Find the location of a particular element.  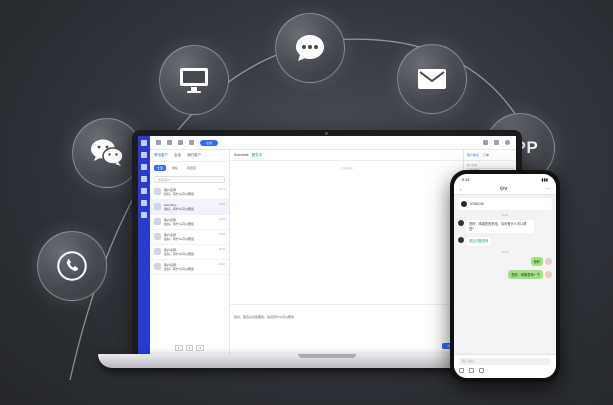

user-message: 你好 is located at coordinates (505, 261).